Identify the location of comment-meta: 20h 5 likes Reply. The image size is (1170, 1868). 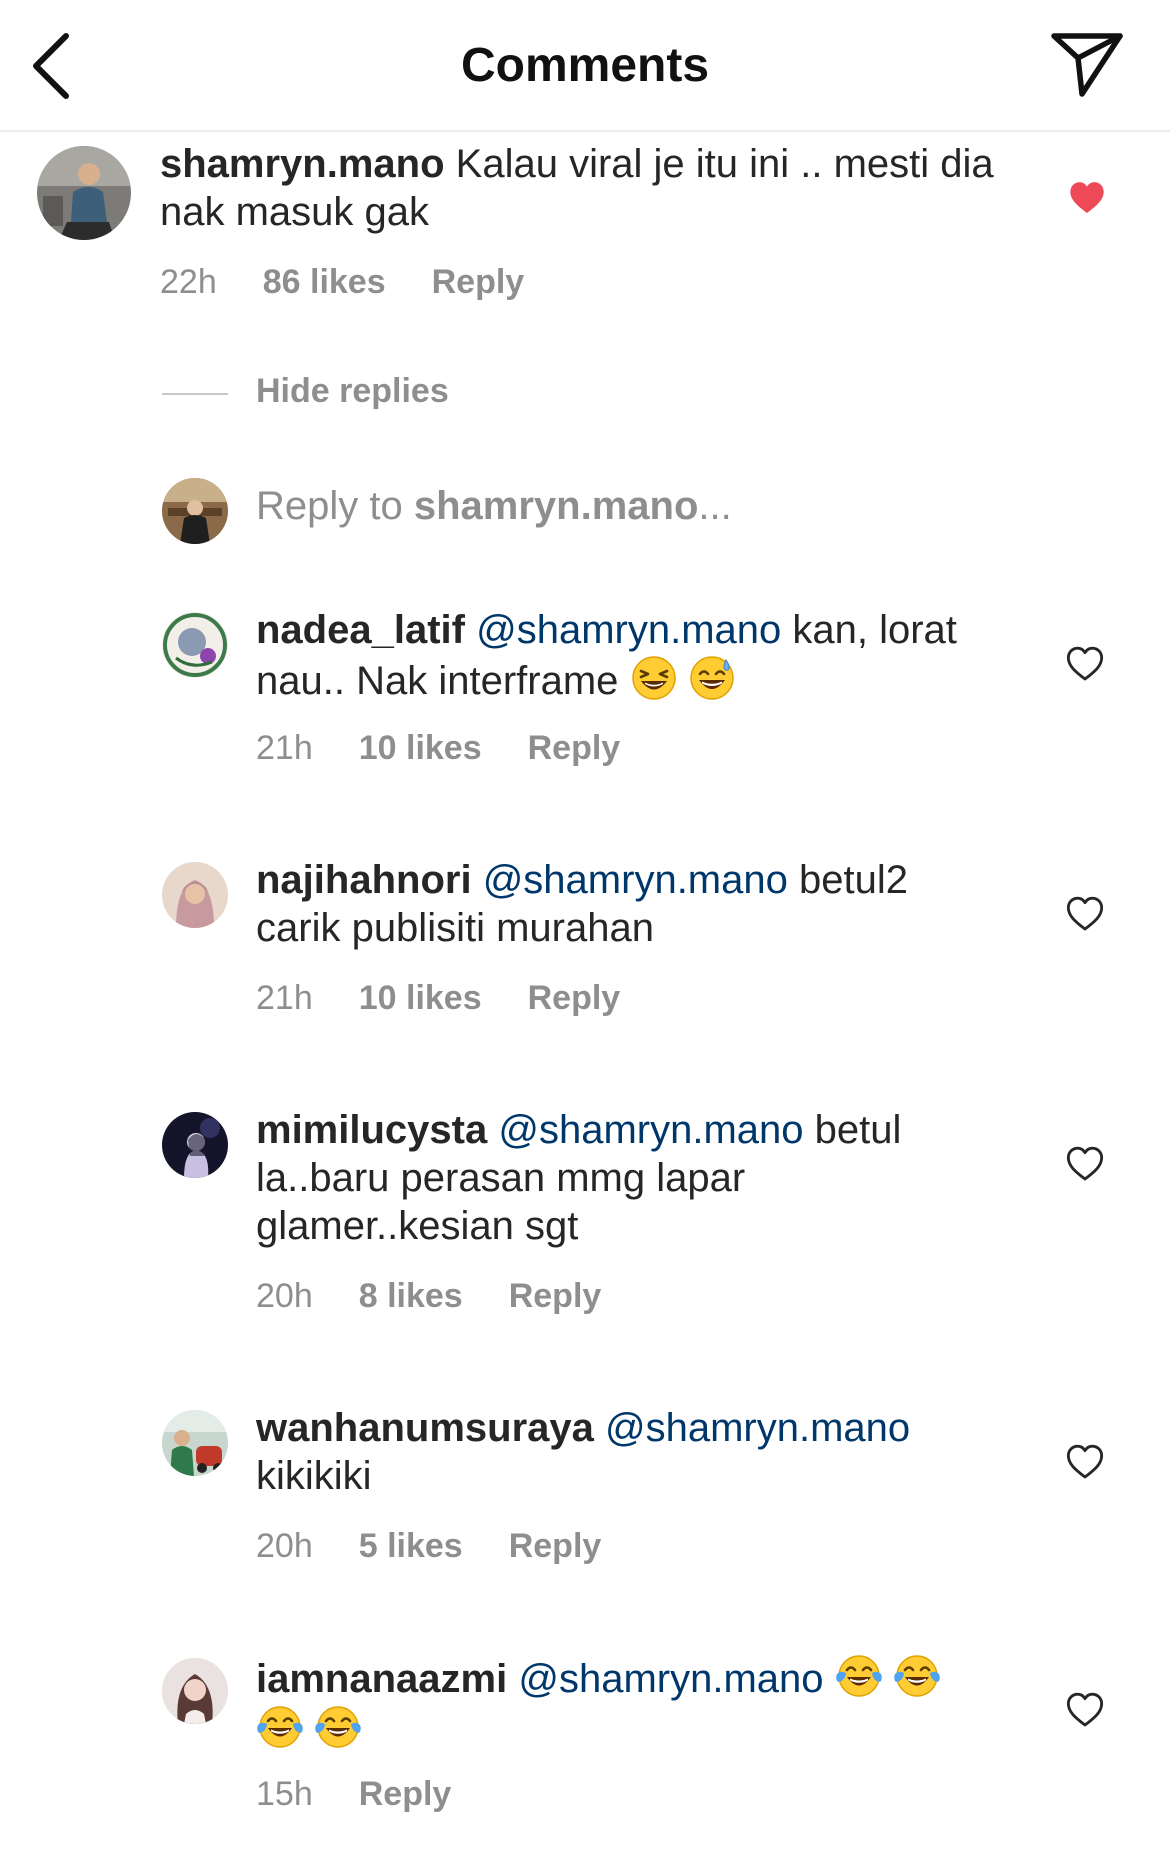
(428, 1546).